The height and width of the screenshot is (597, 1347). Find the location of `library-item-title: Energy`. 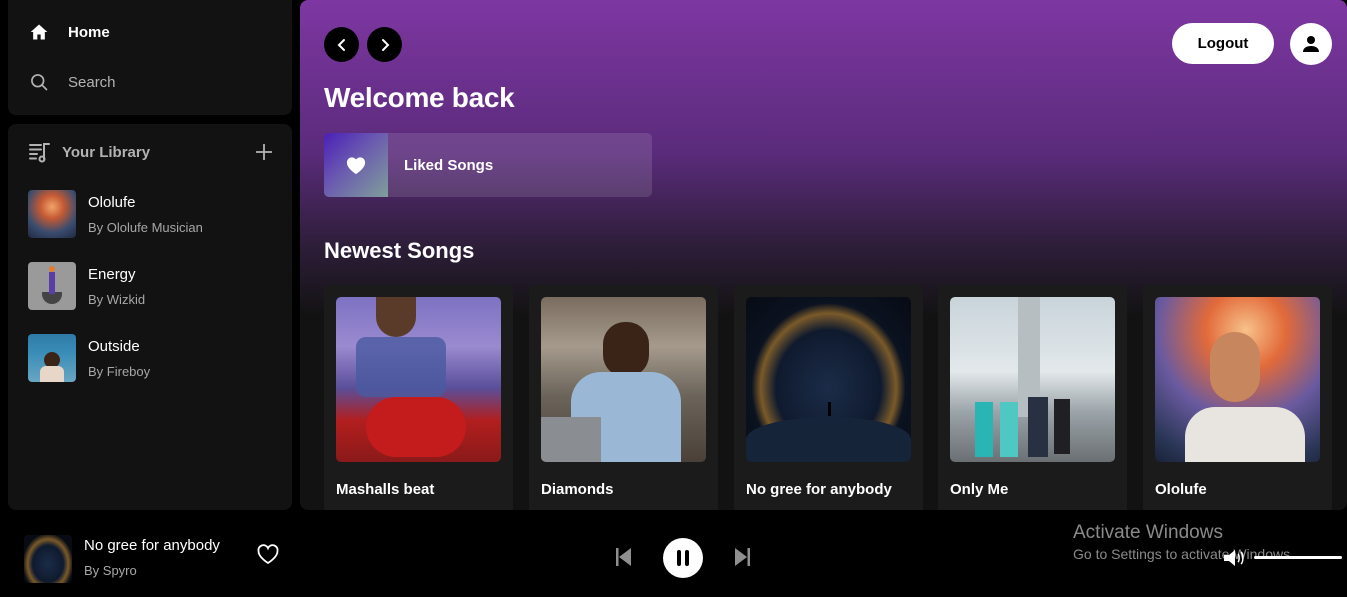

library-item-title: Energy is located at coordinates (112, 274).